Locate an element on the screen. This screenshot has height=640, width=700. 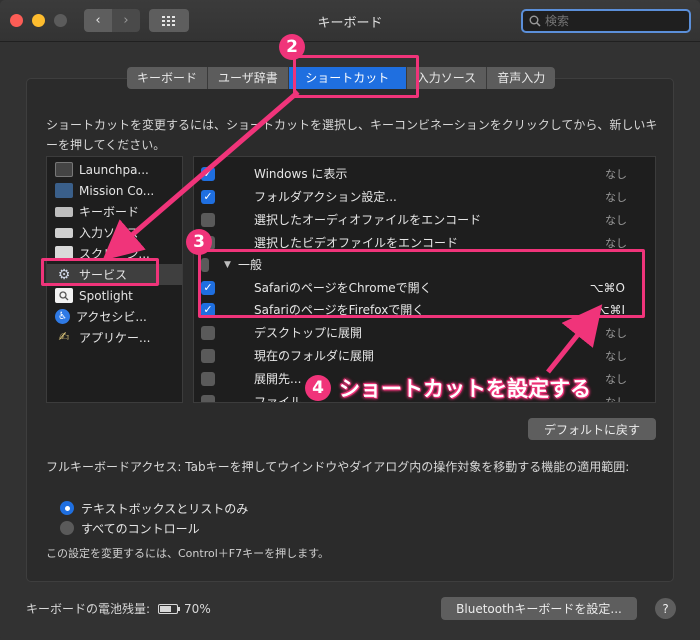
step-3-badge: 3 is located at coordinates (199, 242).